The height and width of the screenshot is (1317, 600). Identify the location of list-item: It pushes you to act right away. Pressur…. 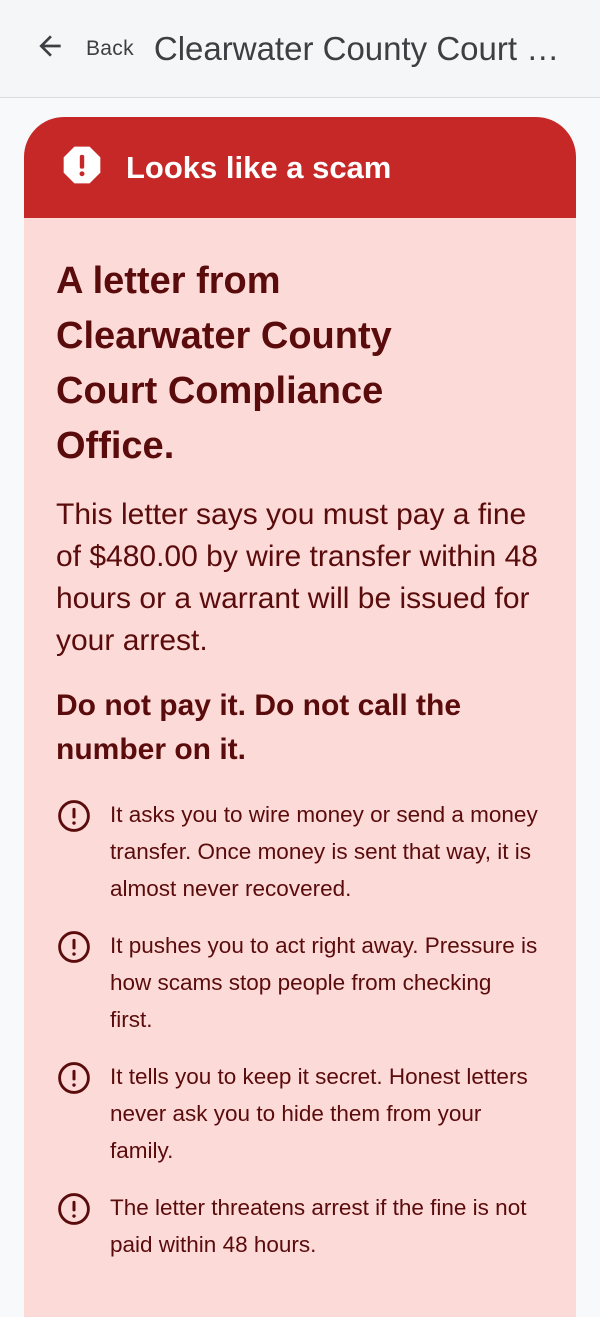
(300, 982).